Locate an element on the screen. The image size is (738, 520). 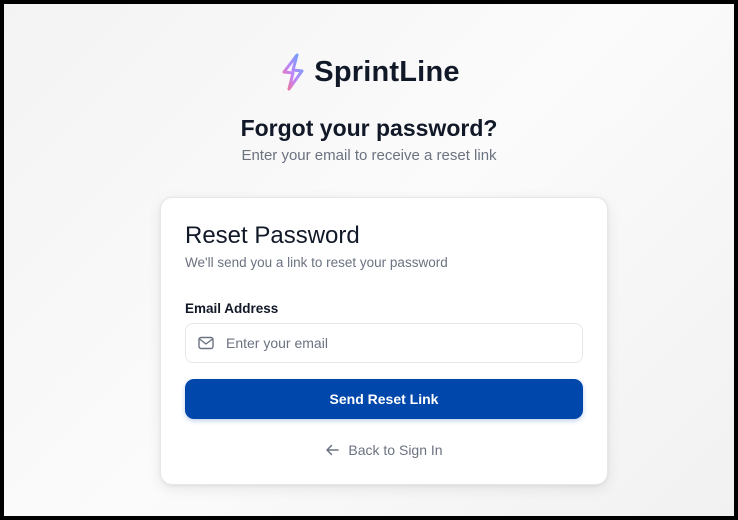
send-reset-link-button: Send Reset Link is located at coordinates (384, 399).